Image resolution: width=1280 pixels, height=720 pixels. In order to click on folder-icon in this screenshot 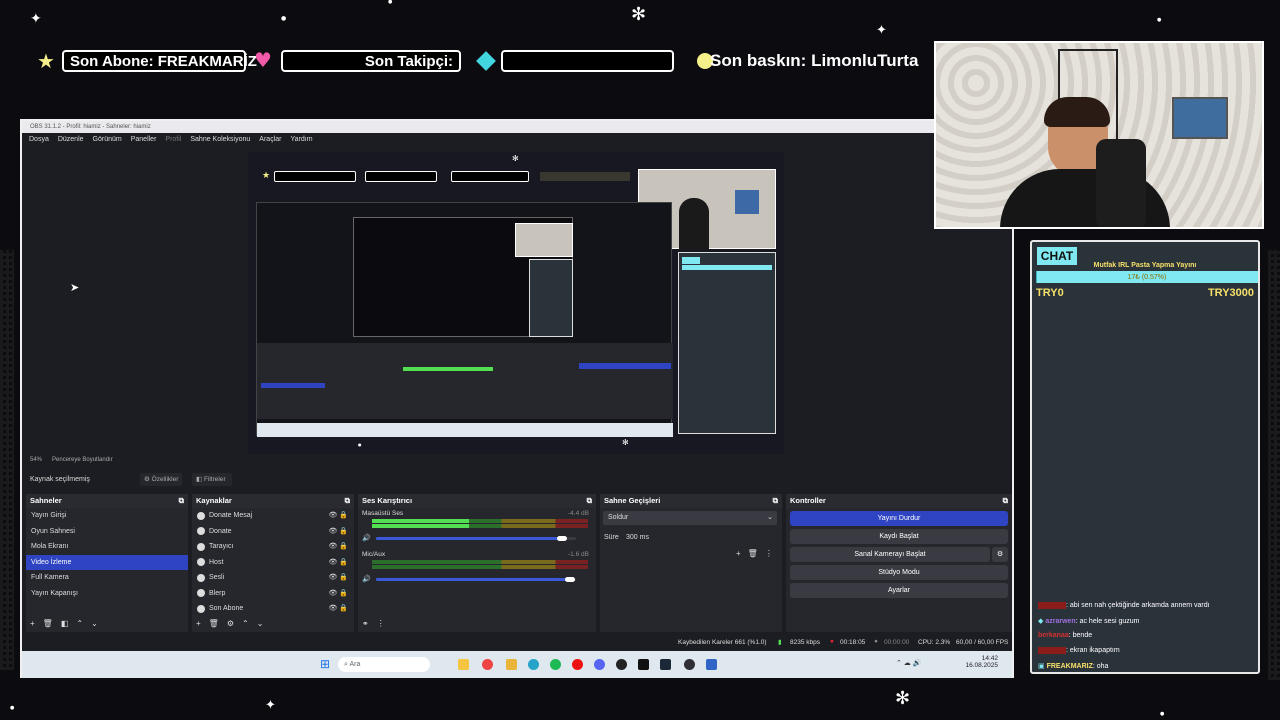, I will do `click(511, 664)`.